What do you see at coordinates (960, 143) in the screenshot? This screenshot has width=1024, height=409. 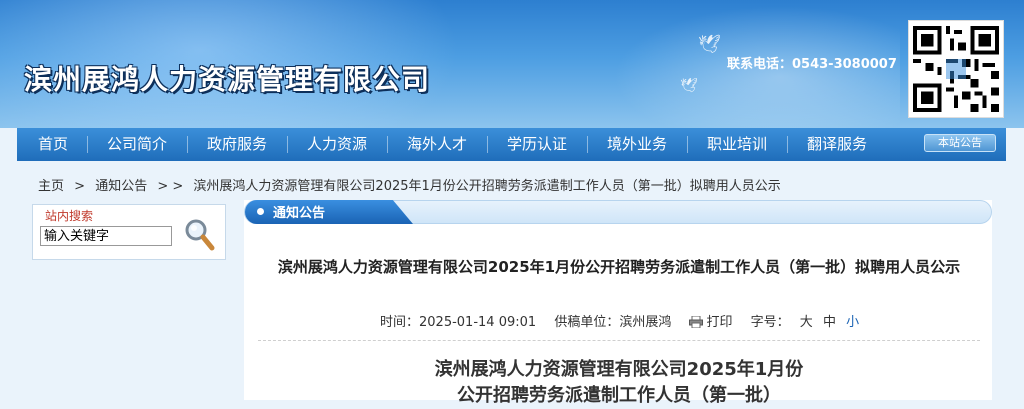 I see `site-notice-tab: 本站公告` at bounding box center [960, 143].